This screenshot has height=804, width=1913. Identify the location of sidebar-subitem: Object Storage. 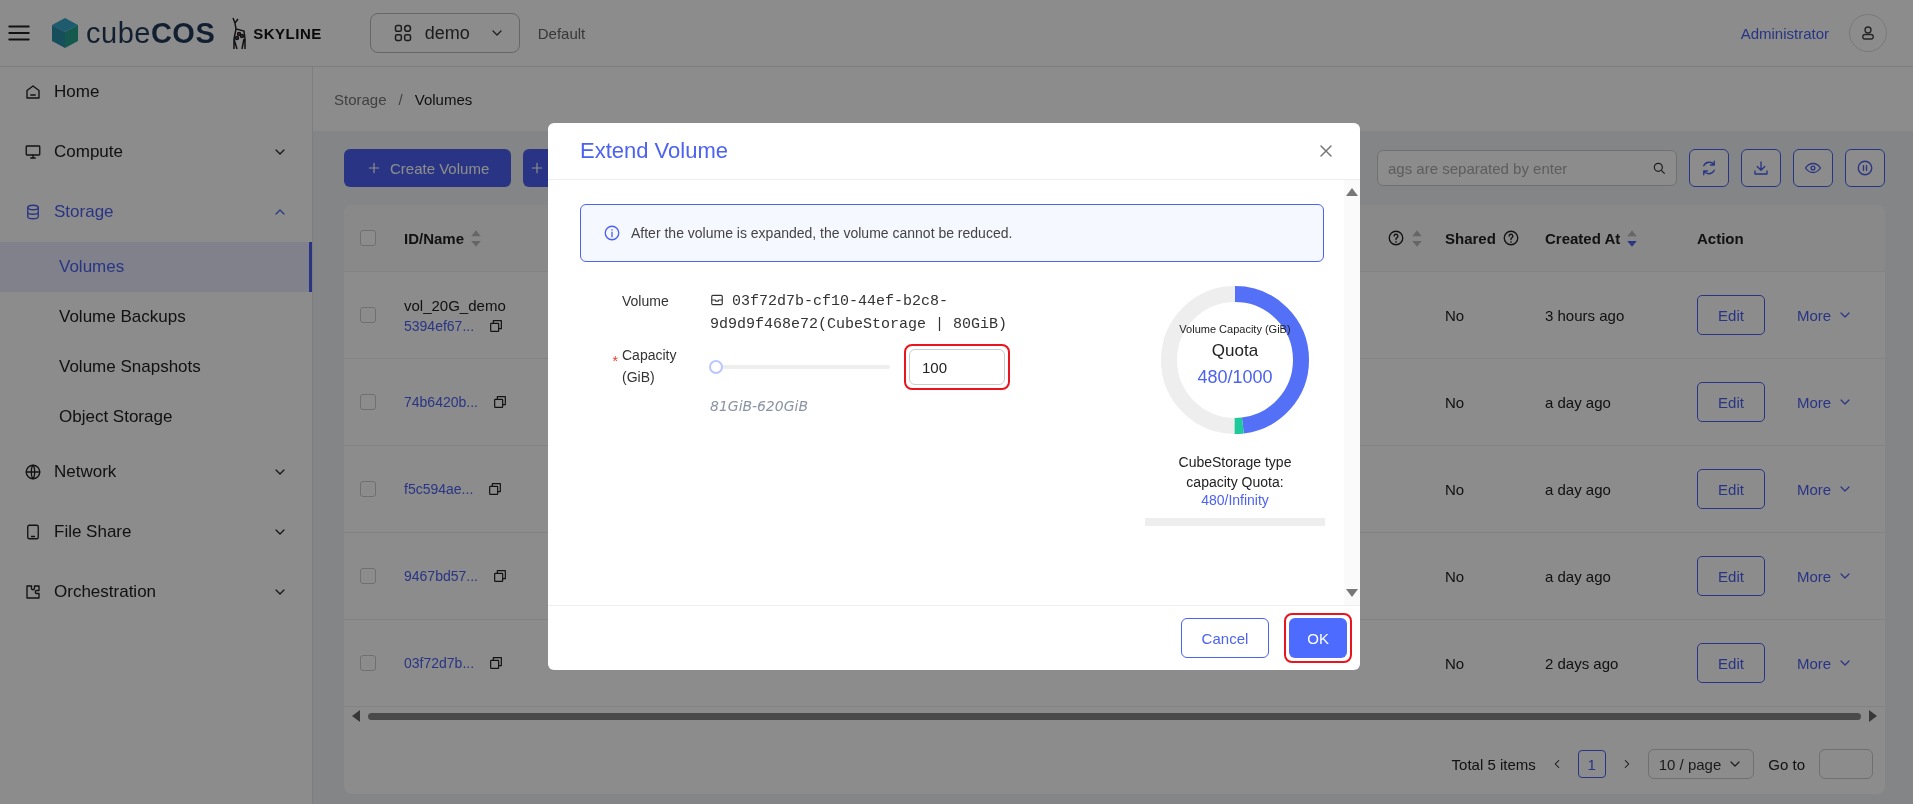
(156, 417).